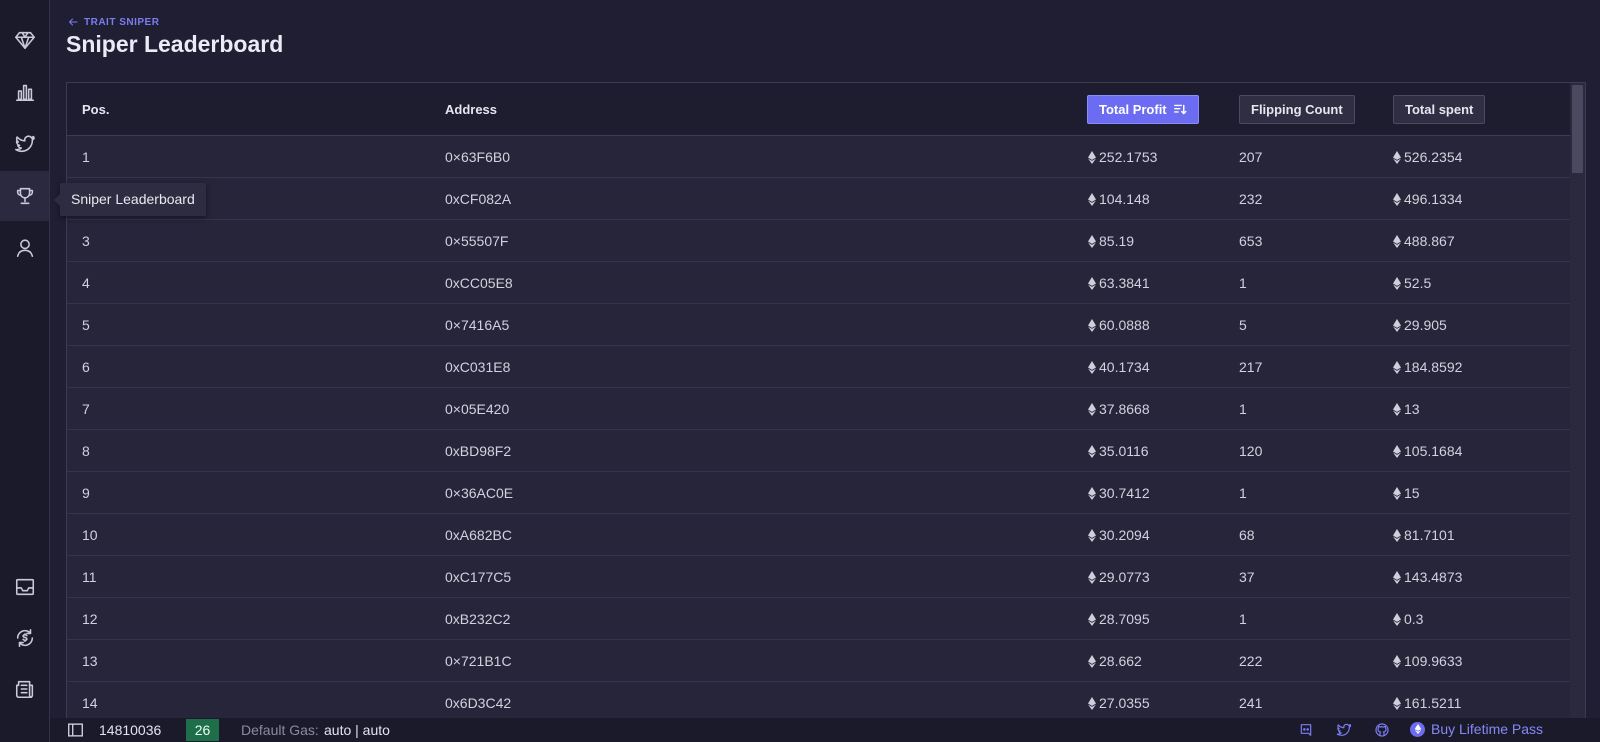 This screenshot has width=1600, height=742. Describe the element at coordinates (1117, 241) in the screenshot. I see `total-profit-value: 85.19` at that location.